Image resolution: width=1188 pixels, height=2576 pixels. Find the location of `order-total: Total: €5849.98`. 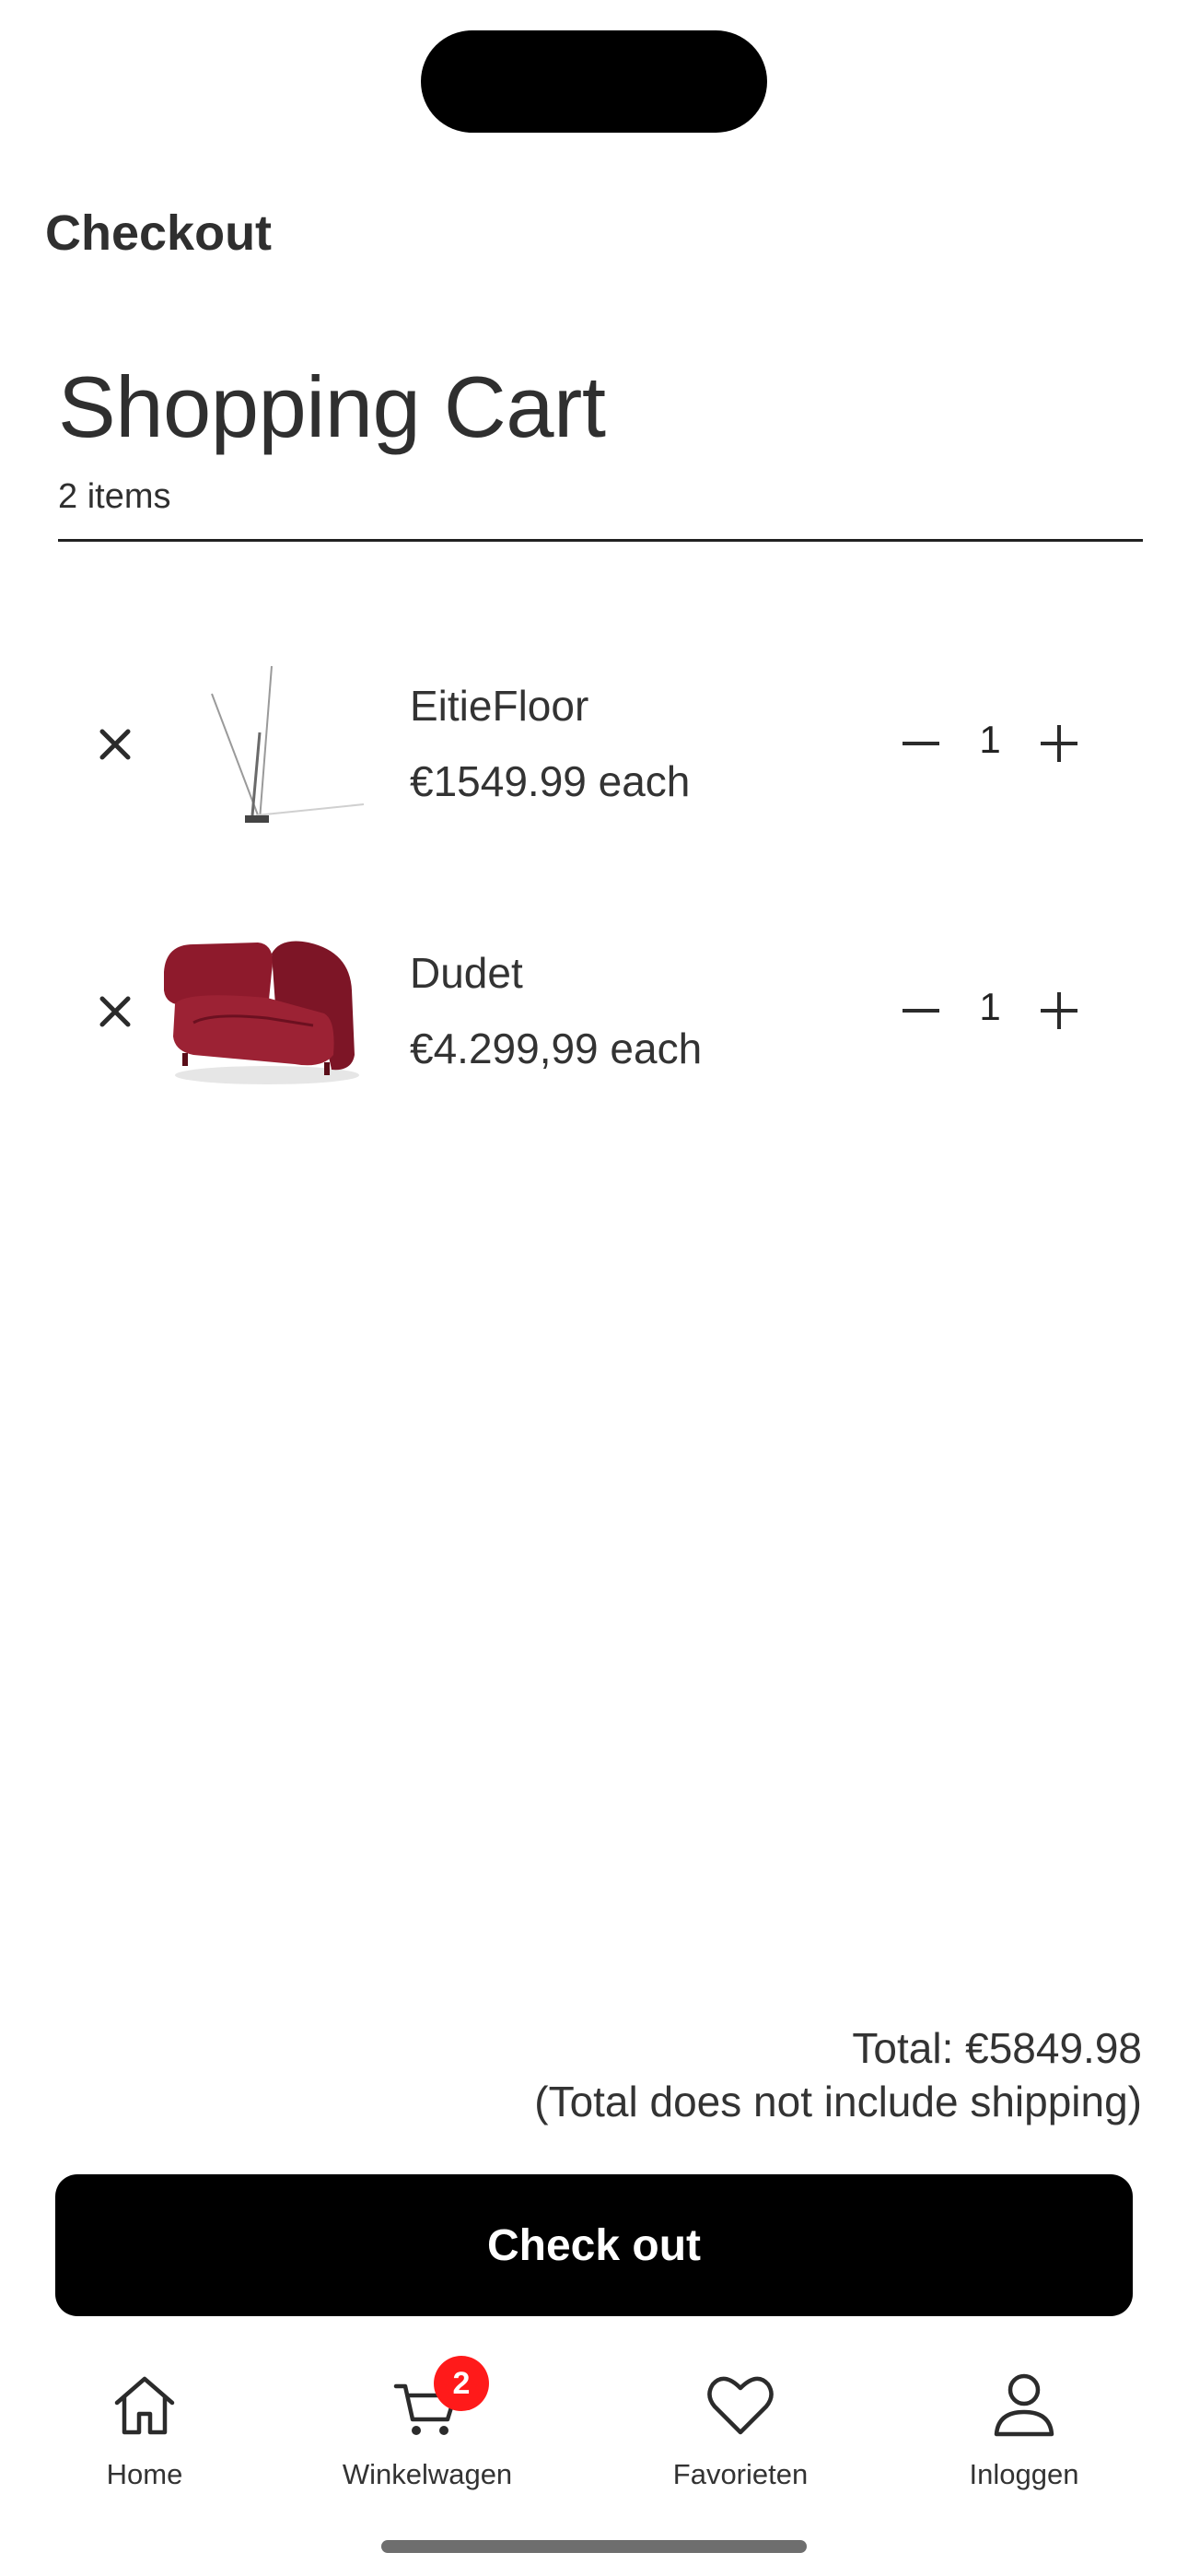

order-total: Total: €5849.98 is located at coordinates (997, 2048).